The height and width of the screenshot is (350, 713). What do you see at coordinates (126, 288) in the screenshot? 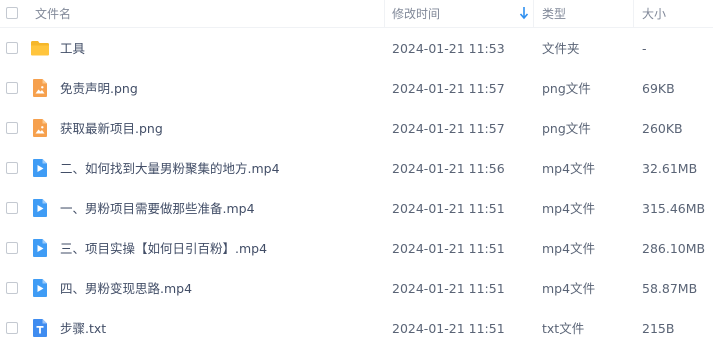
I see `file-name: 四、男粉变现思路.mp4` at bounding box center [126, 288].